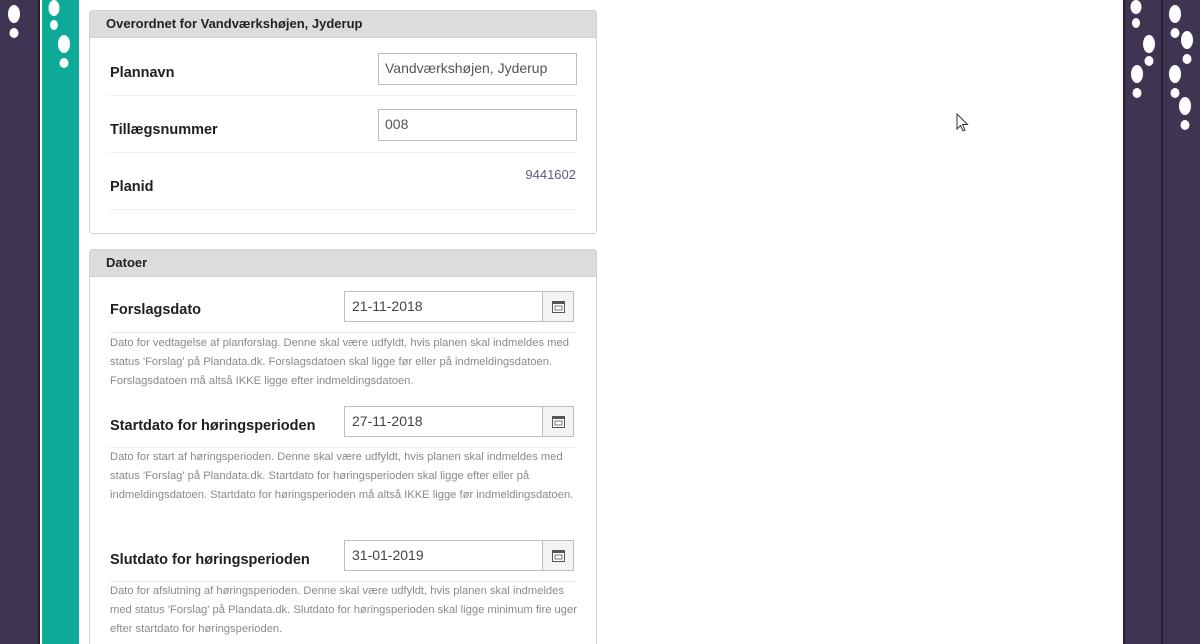 This screenshot has width=1200, height=644. What do you see at coordinates (343, 67) in the screenshot?
I see `plannavn-row: Plannavn Vandværkshøjen, Jyderup` at bounding box center [343, 67].